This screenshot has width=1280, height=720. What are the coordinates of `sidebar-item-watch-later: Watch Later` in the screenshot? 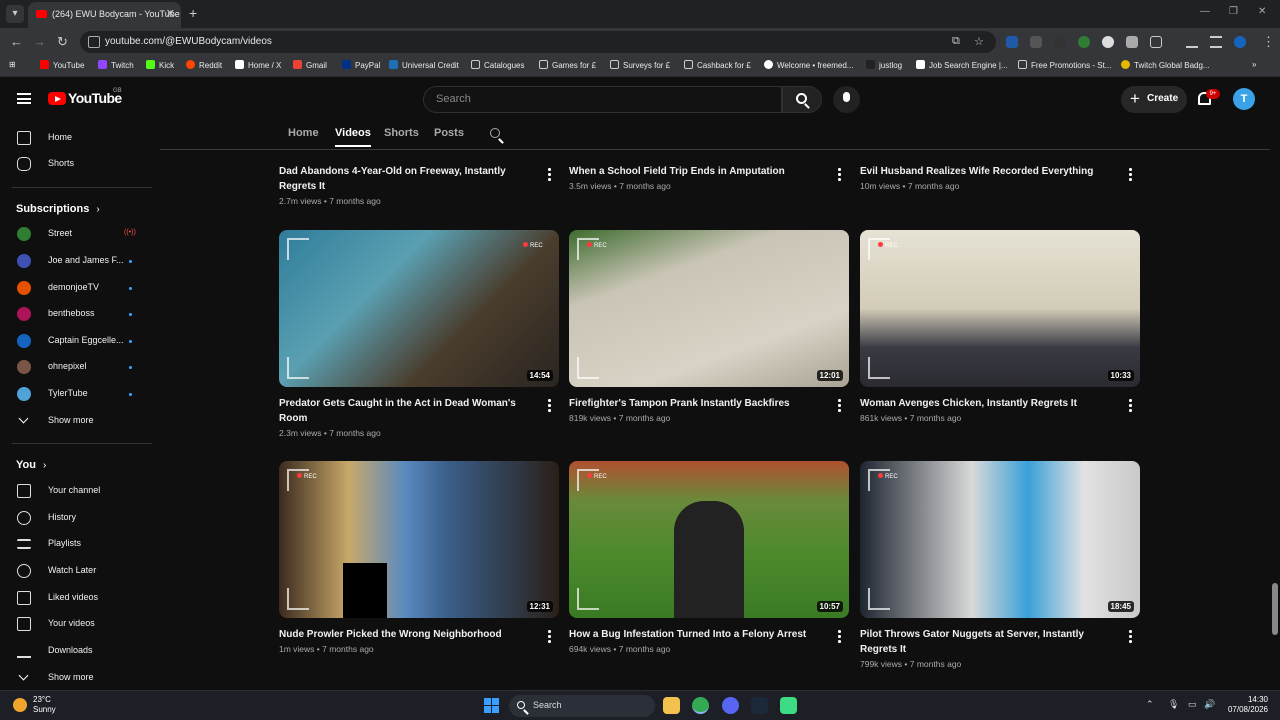 It's located at (76, 572).